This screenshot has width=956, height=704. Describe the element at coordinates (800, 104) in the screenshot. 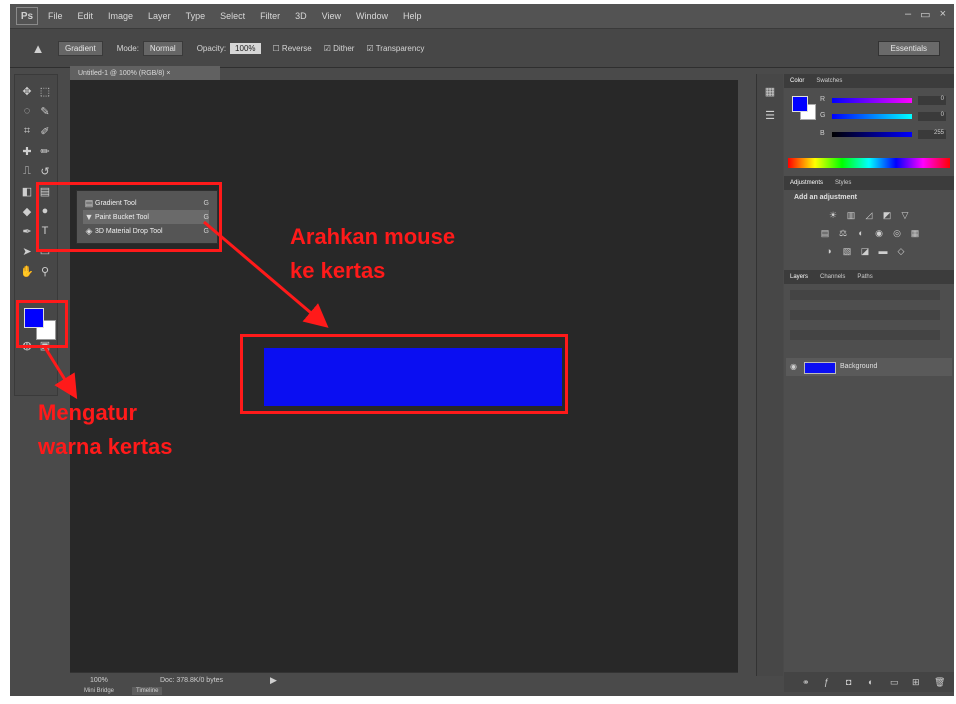

I see `panel-foreground-swatch` at that location.